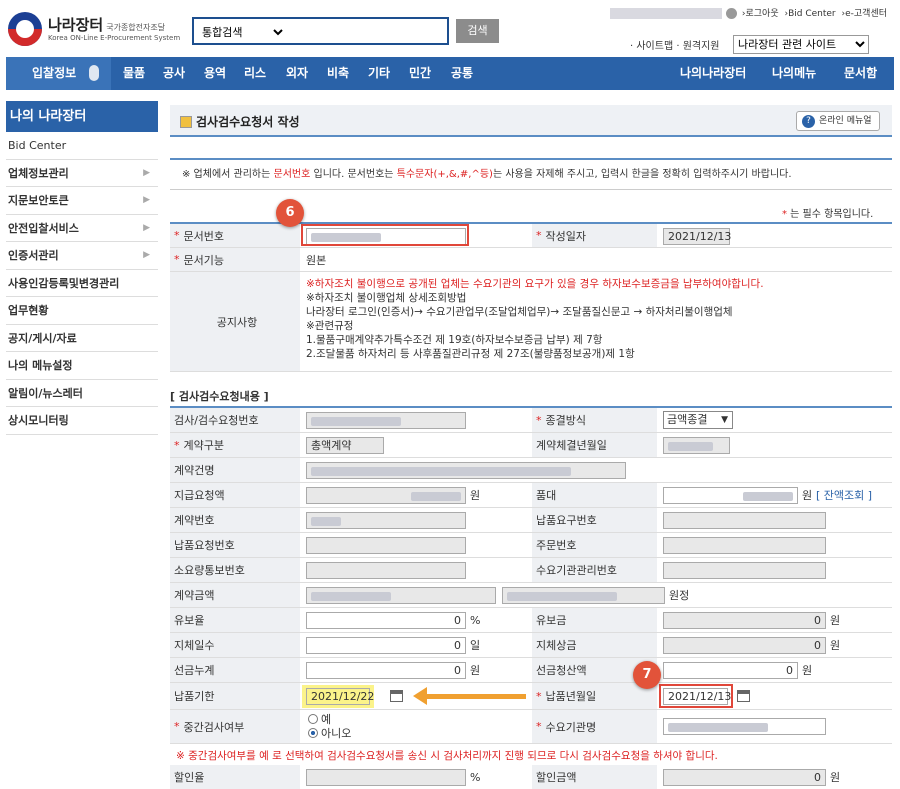  I want to click on reserve-rate-input: 0, so click(386, 620).